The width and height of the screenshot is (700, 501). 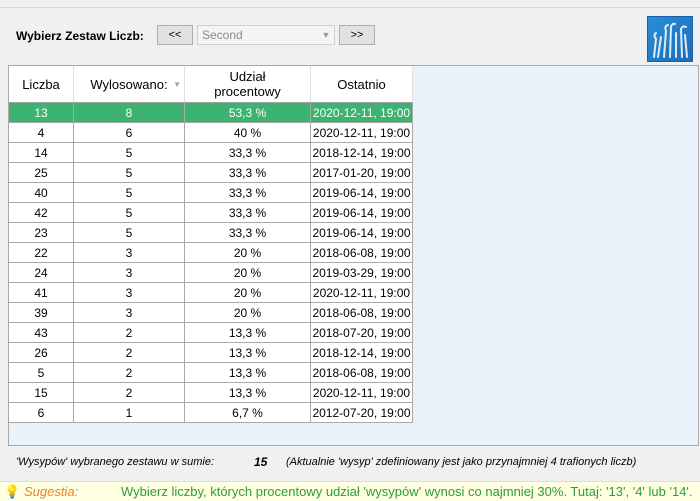 What do you see at coordinates (261, 462) in the screenshot?
I see `summary-count: 15` at bounding box center [261, 462].